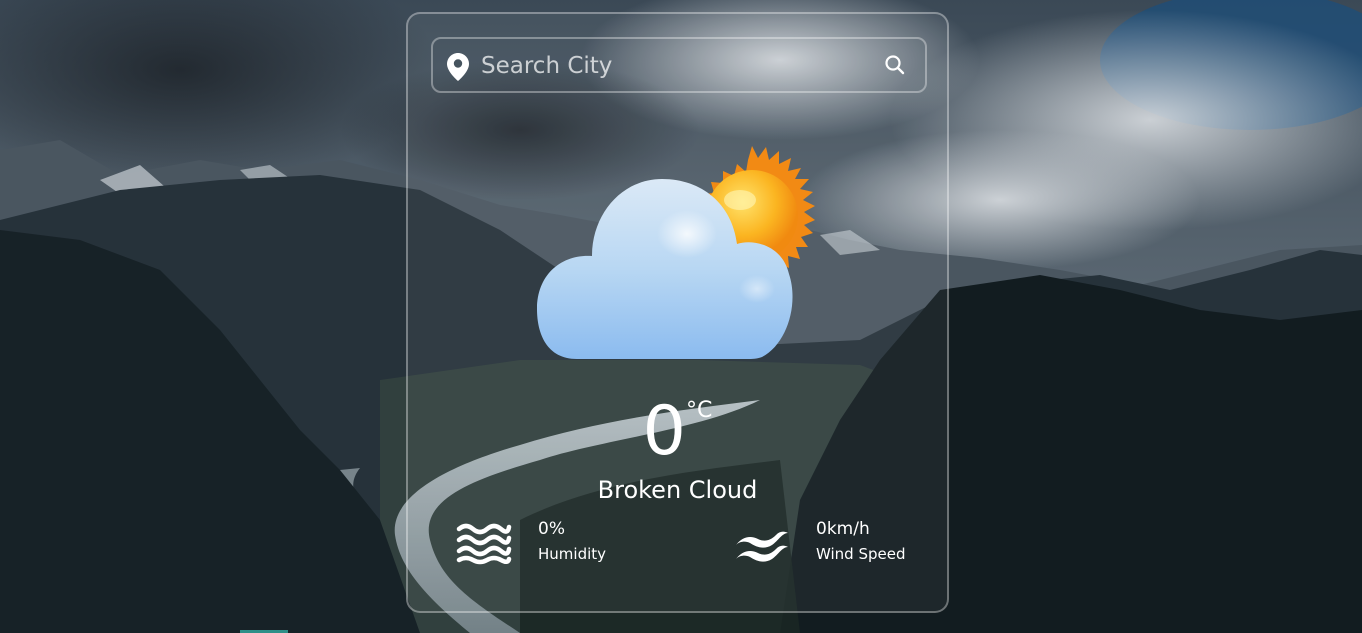 The height and width of the screenshot is (633, 1362). Describe the element at coordinates (861, 554) in the screenshot. I see `wind-speed-label: Wind Speed` at that location.